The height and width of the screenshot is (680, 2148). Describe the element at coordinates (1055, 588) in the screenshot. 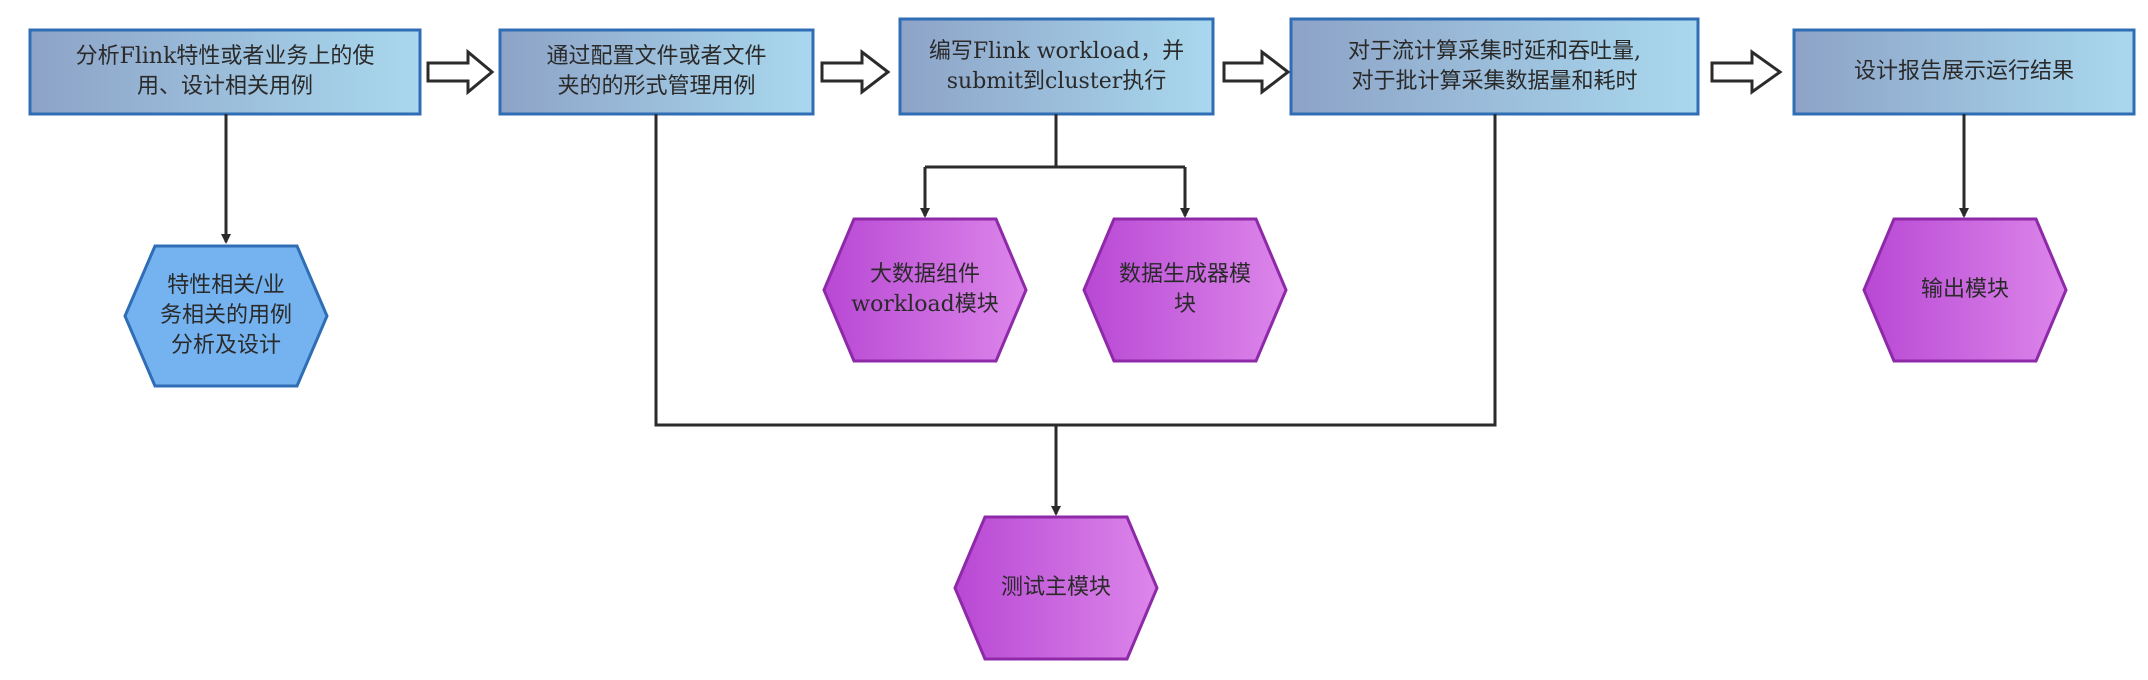

I see `test-main-label: 测试主模块` at that location.